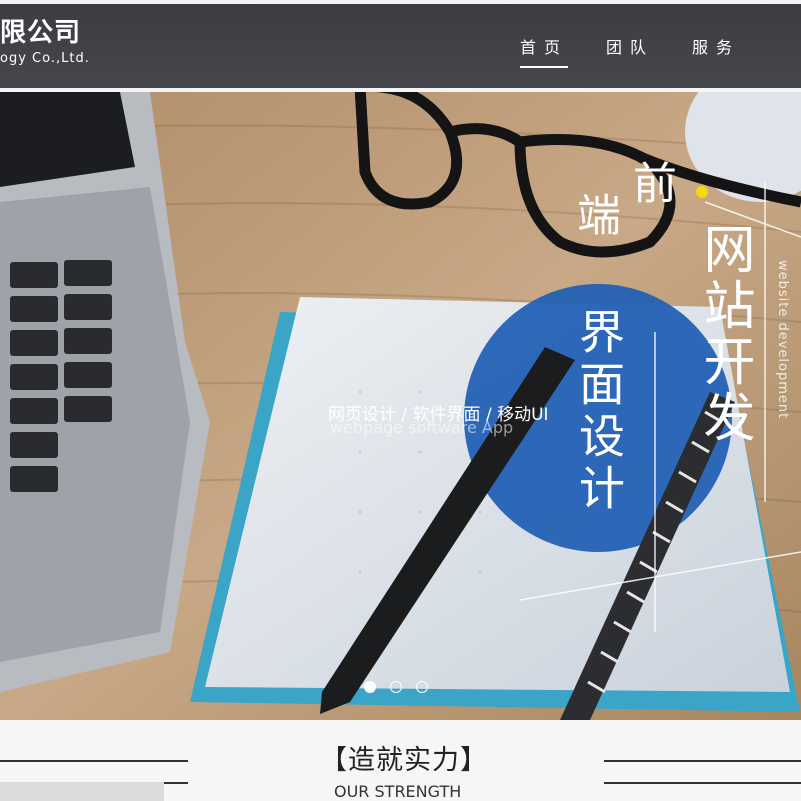 Image resolution: width=801 pixels, height=801 pixels. Describe the element at coordinates (41, 33) in the screenshot. I see `logo-cn-text: 限公司` at that location.